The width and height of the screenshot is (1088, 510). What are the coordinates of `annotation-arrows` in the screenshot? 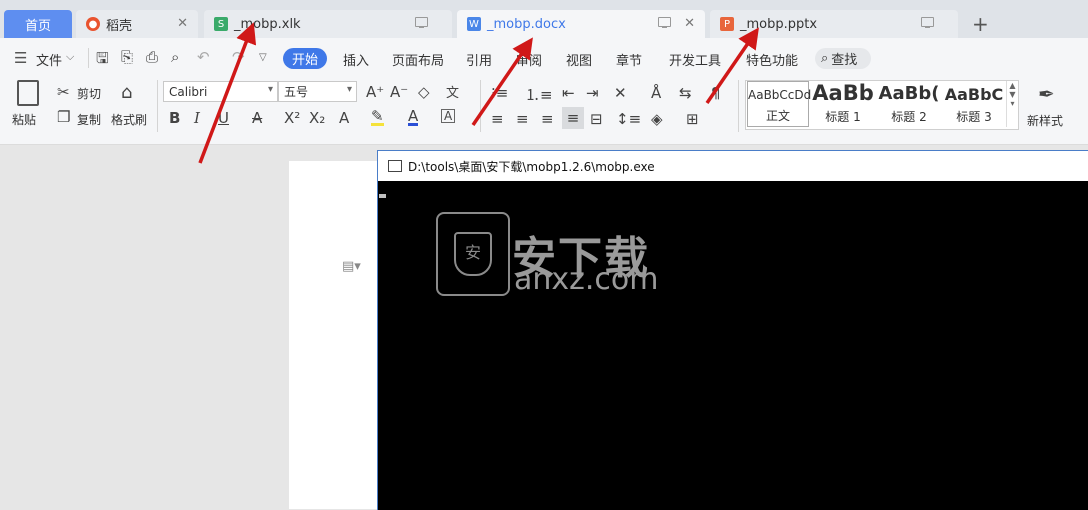 It's located at (478, 93).